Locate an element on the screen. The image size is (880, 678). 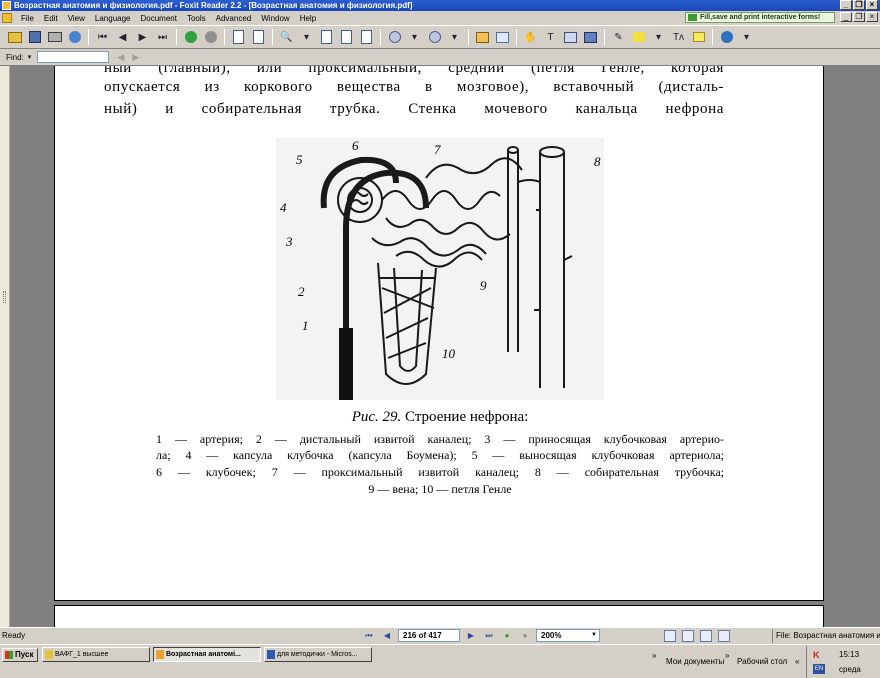
zoom-tool-icon: 🔍 is located at coordinates (286, 37).